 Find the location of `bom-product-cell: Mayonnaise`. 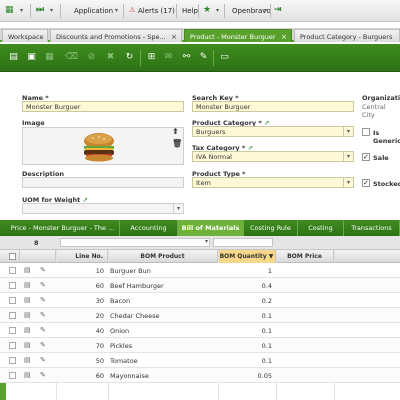

bom-product-cell: Mayonnaise is located at coordinates (163, 375).